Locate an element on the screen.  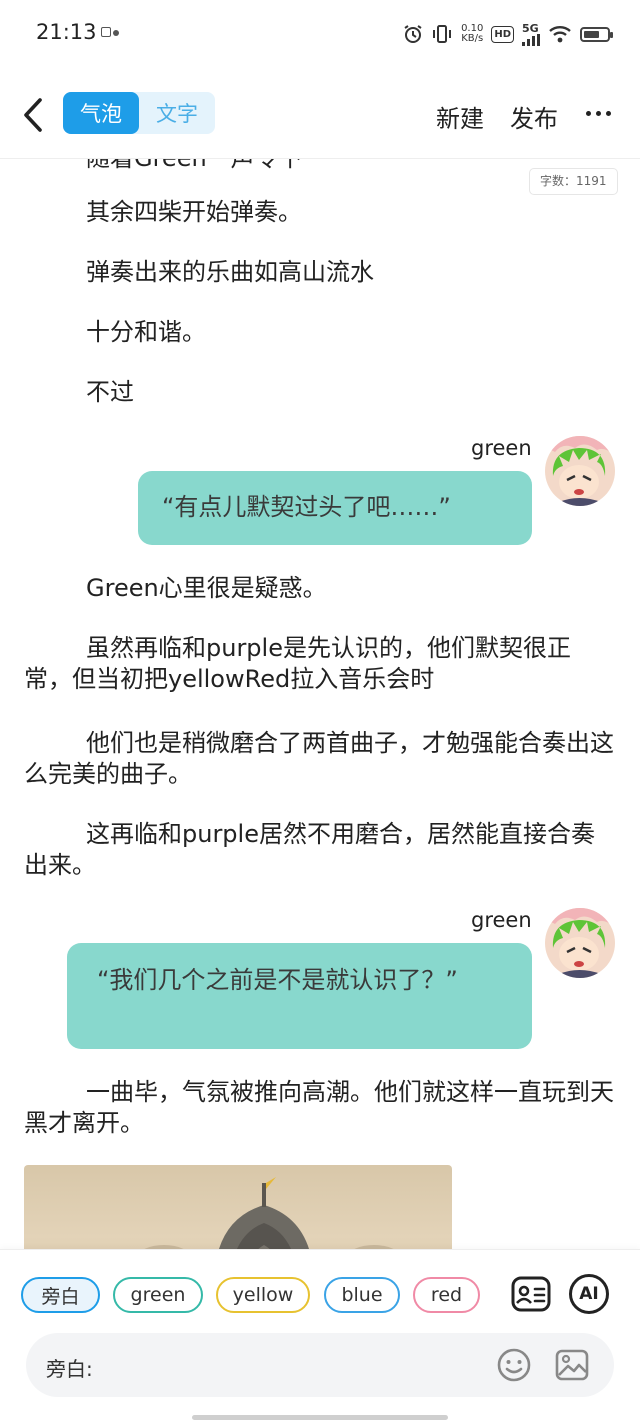
story-paragraph: 一曲毕，气氛被推向高潮。他们就这样一直玩到天黑才离开。 is located at coordinates (319, 1108).